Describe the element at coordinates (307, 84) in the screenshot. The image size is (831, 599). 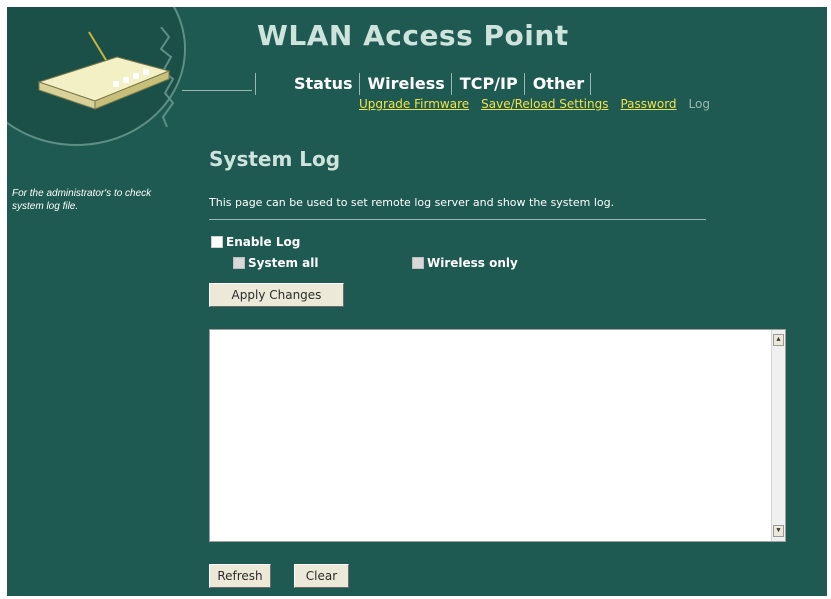
I see `tab-status: Status` at that location.